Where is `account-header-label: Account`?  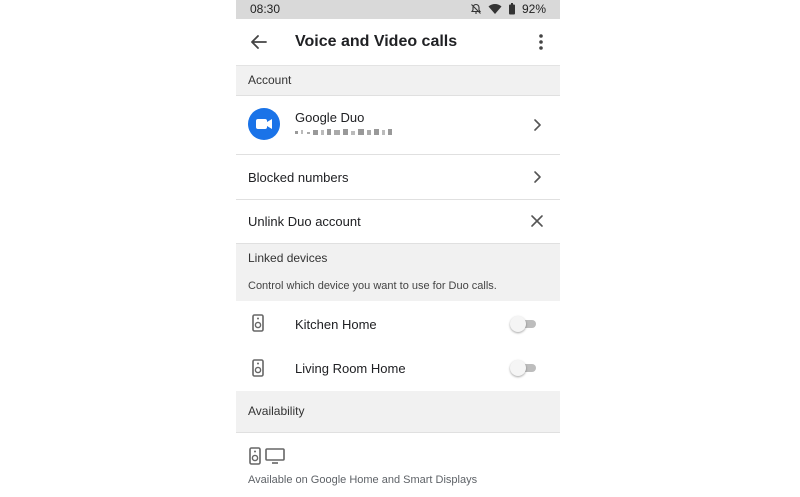 account-header-label: Account is located at coordinates (270, 80).